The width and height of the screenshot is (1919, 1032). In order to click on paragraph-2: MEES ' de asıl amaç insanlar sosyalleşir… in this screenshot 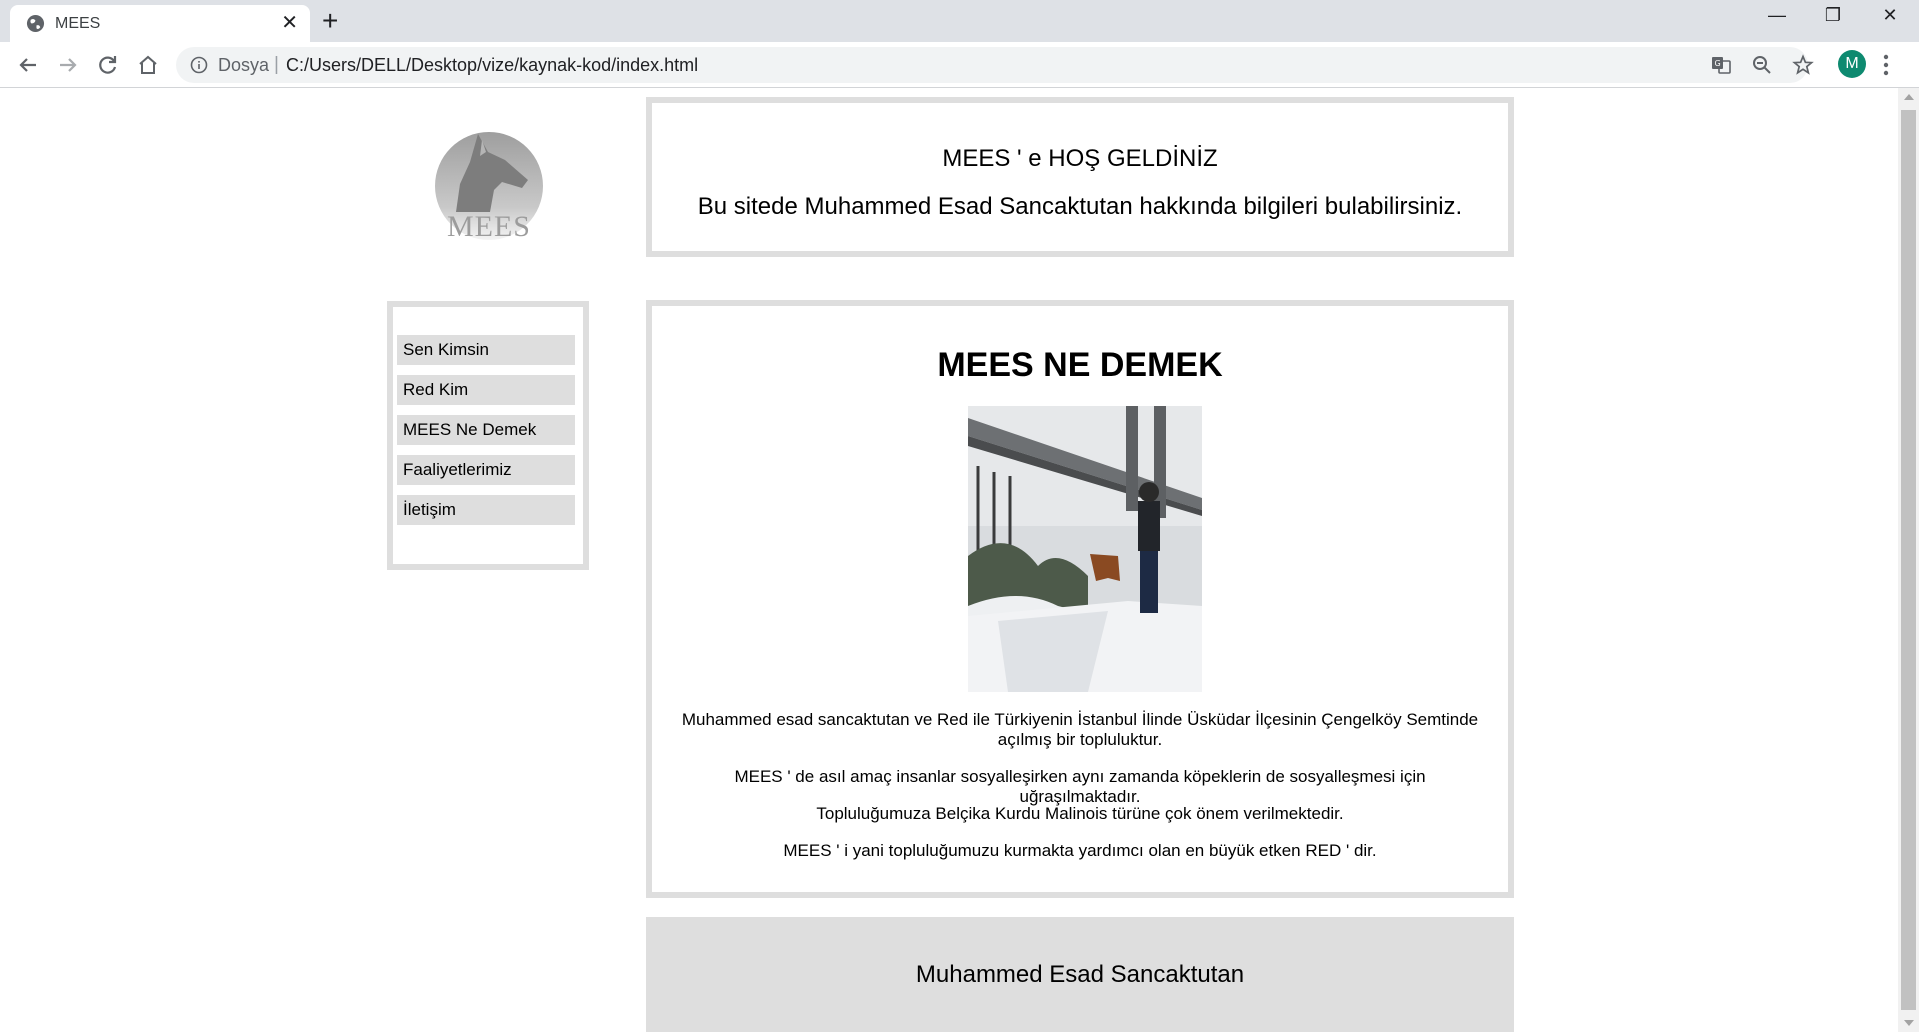, I will do `click(1080, 786)`.